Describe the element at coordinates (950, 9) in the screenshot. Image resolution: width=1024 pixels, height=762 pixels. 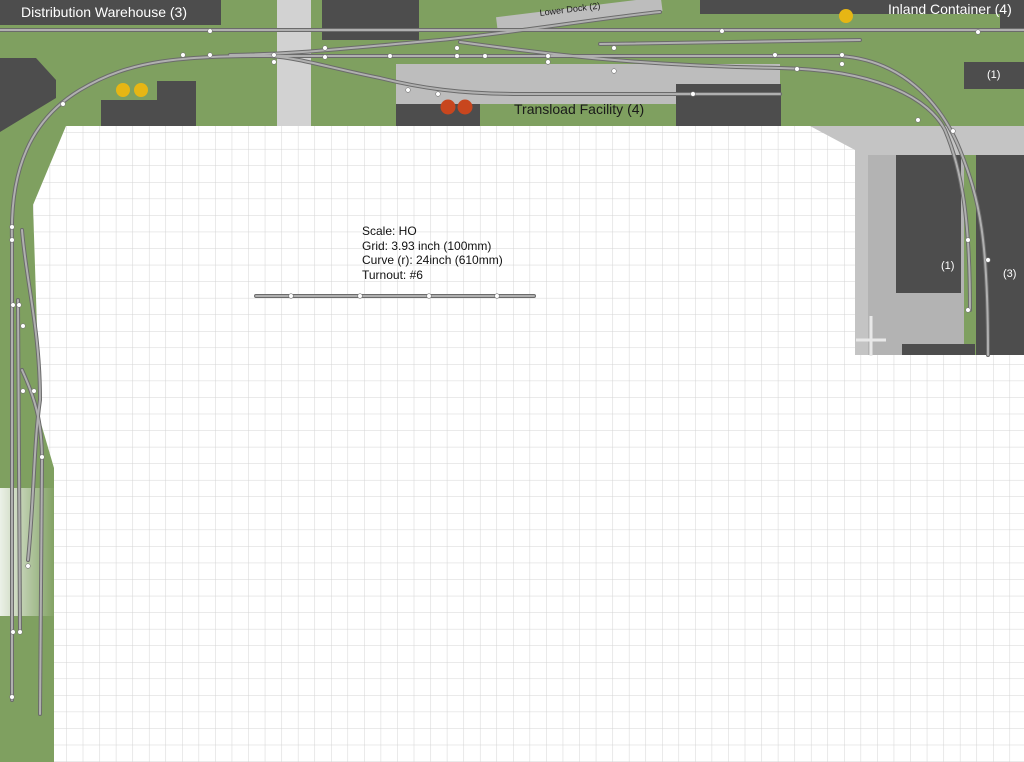
I see `label-inland-container: Inland Container (4)` at that location.